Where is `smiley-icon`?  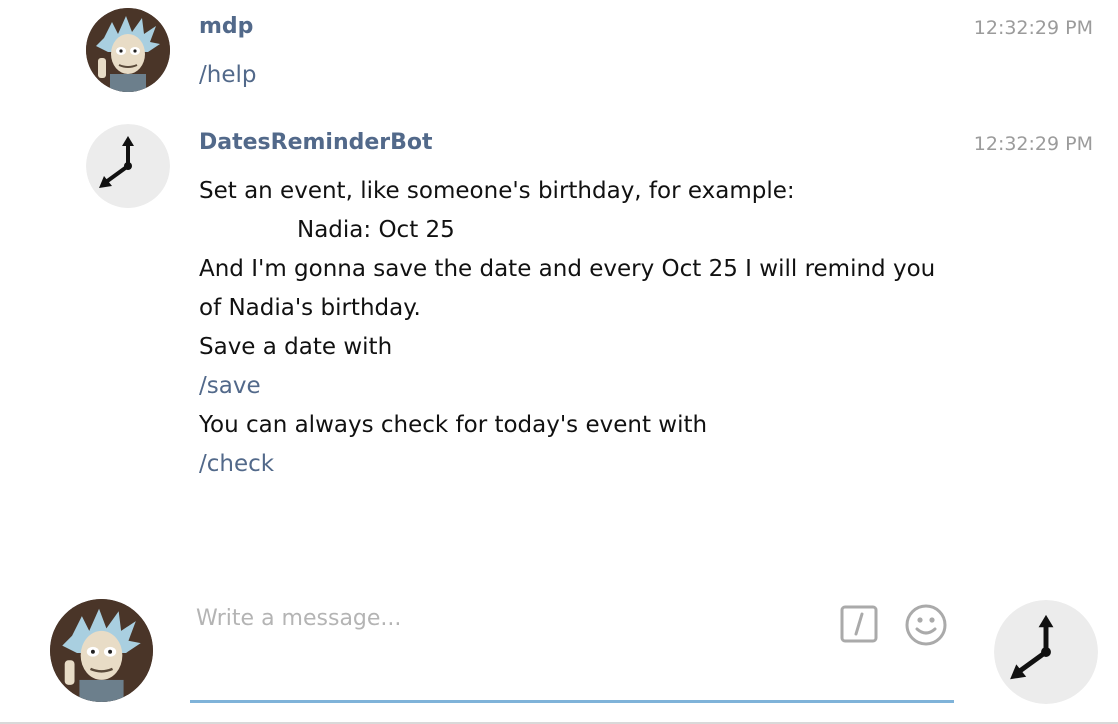 smiley-icon is located at coordinates (926, 625).